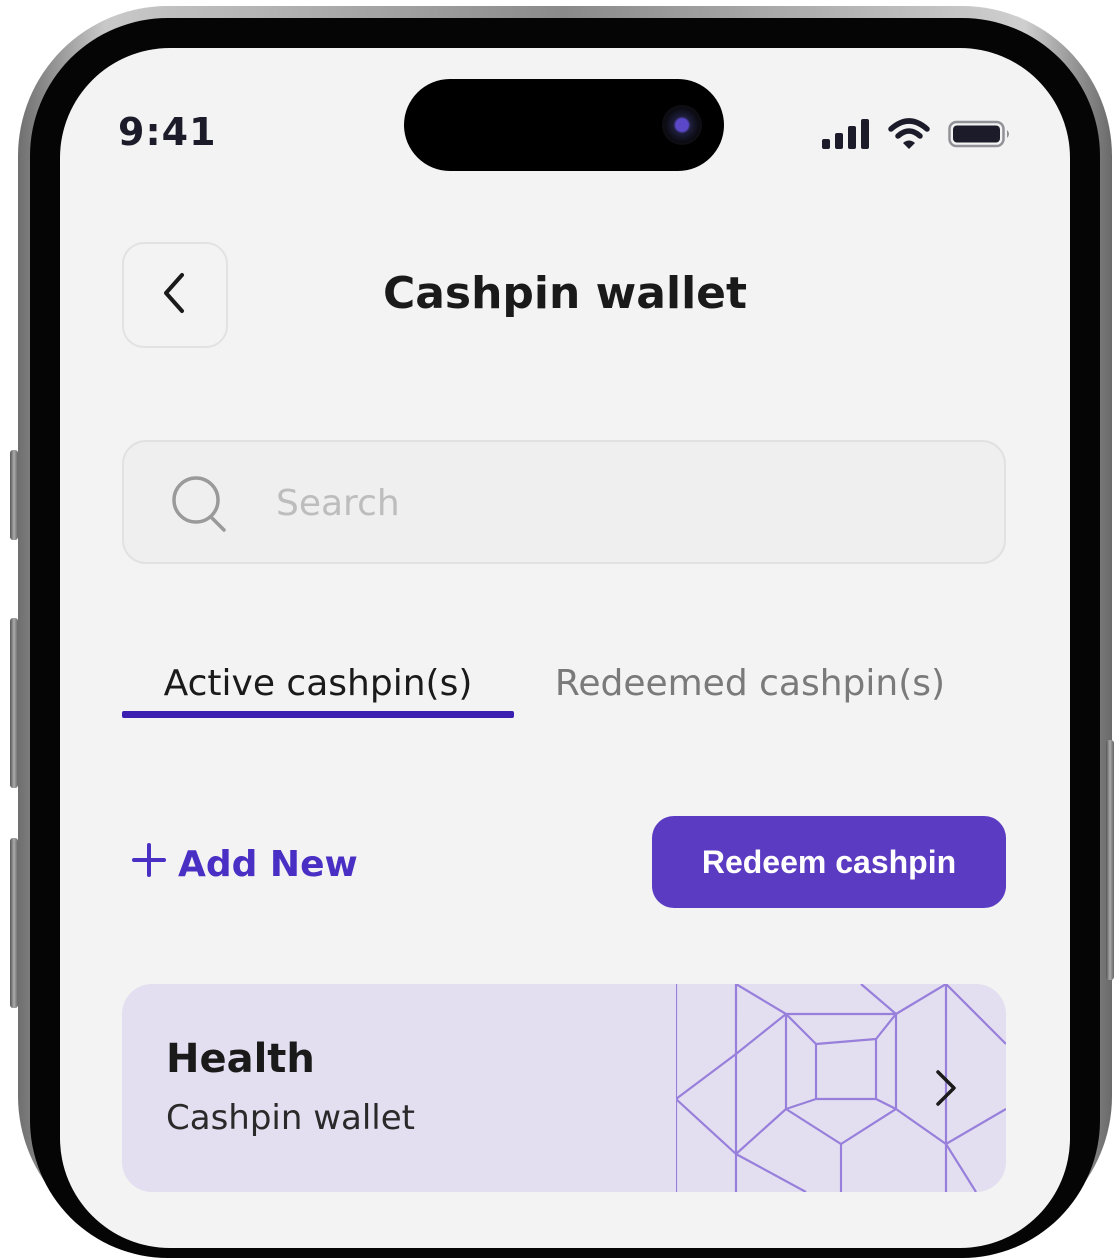 The image size is (1120, 1258). Describe the element at coordinates (240, 1059) in the screenshot. I see `card-title: Health` at that location.